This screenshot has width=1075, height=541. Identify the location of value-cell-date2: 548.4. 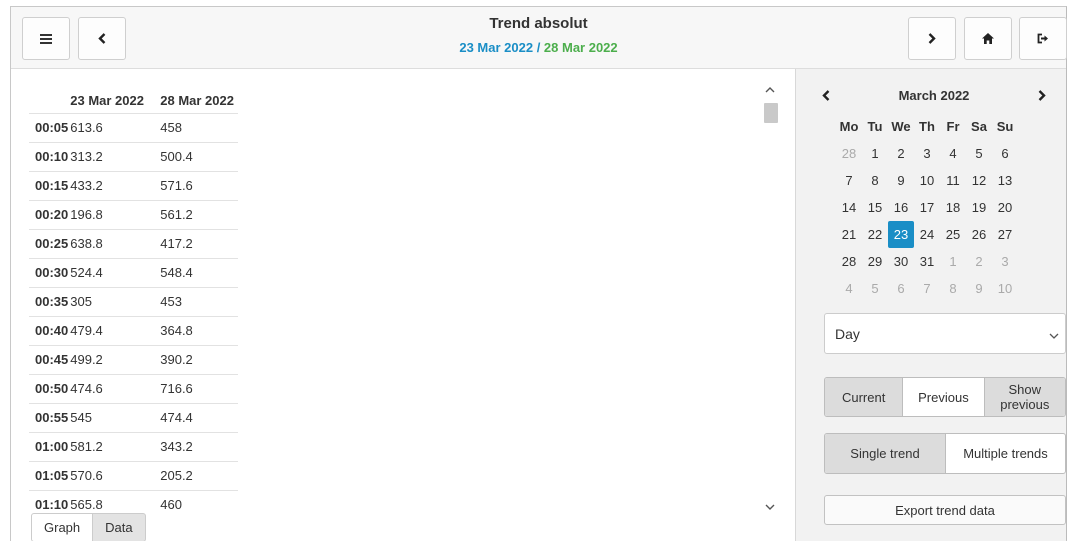
(196, 272).